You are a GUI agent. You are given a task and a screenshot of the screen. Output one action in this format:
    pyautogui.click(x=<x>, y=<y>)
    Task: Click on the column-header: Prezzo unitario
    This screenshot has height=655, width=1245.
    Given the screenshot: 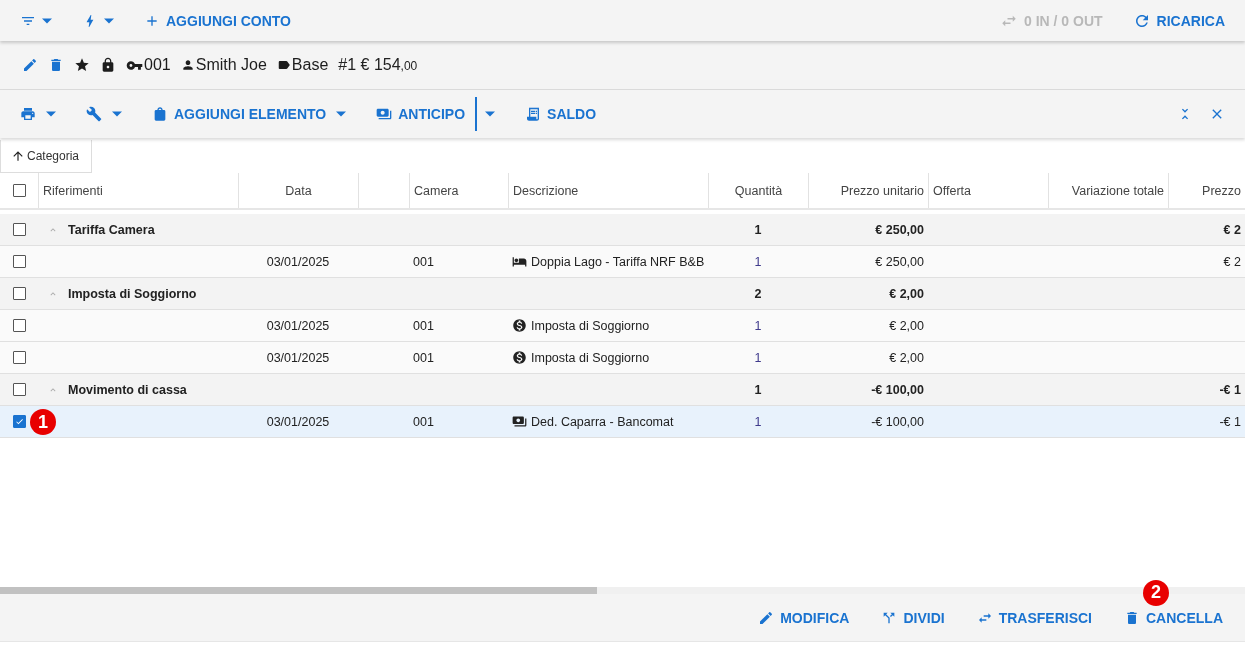 What is the action you would take?
    pyautogui.click(x=882, y=190)
    